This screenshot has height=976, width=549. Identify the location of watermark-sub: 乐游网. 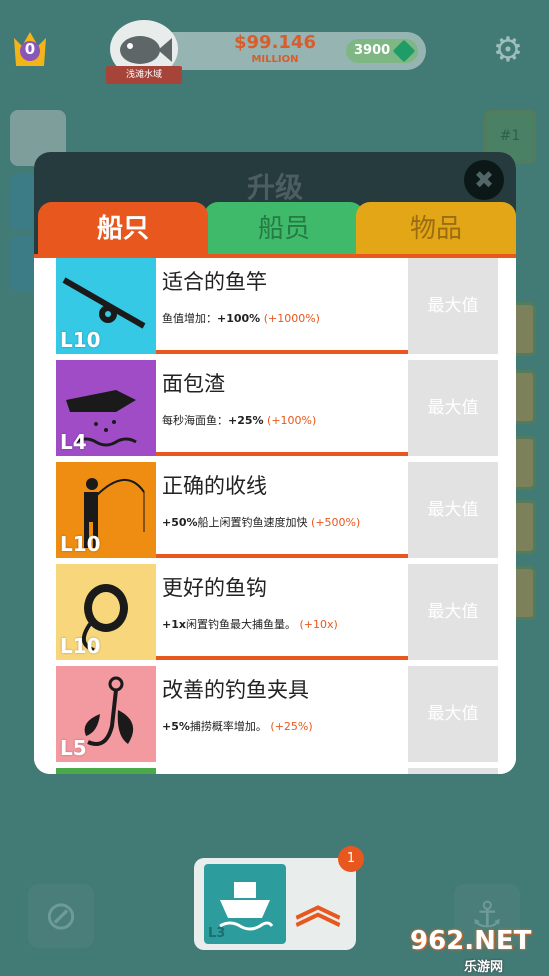
(484, 967).